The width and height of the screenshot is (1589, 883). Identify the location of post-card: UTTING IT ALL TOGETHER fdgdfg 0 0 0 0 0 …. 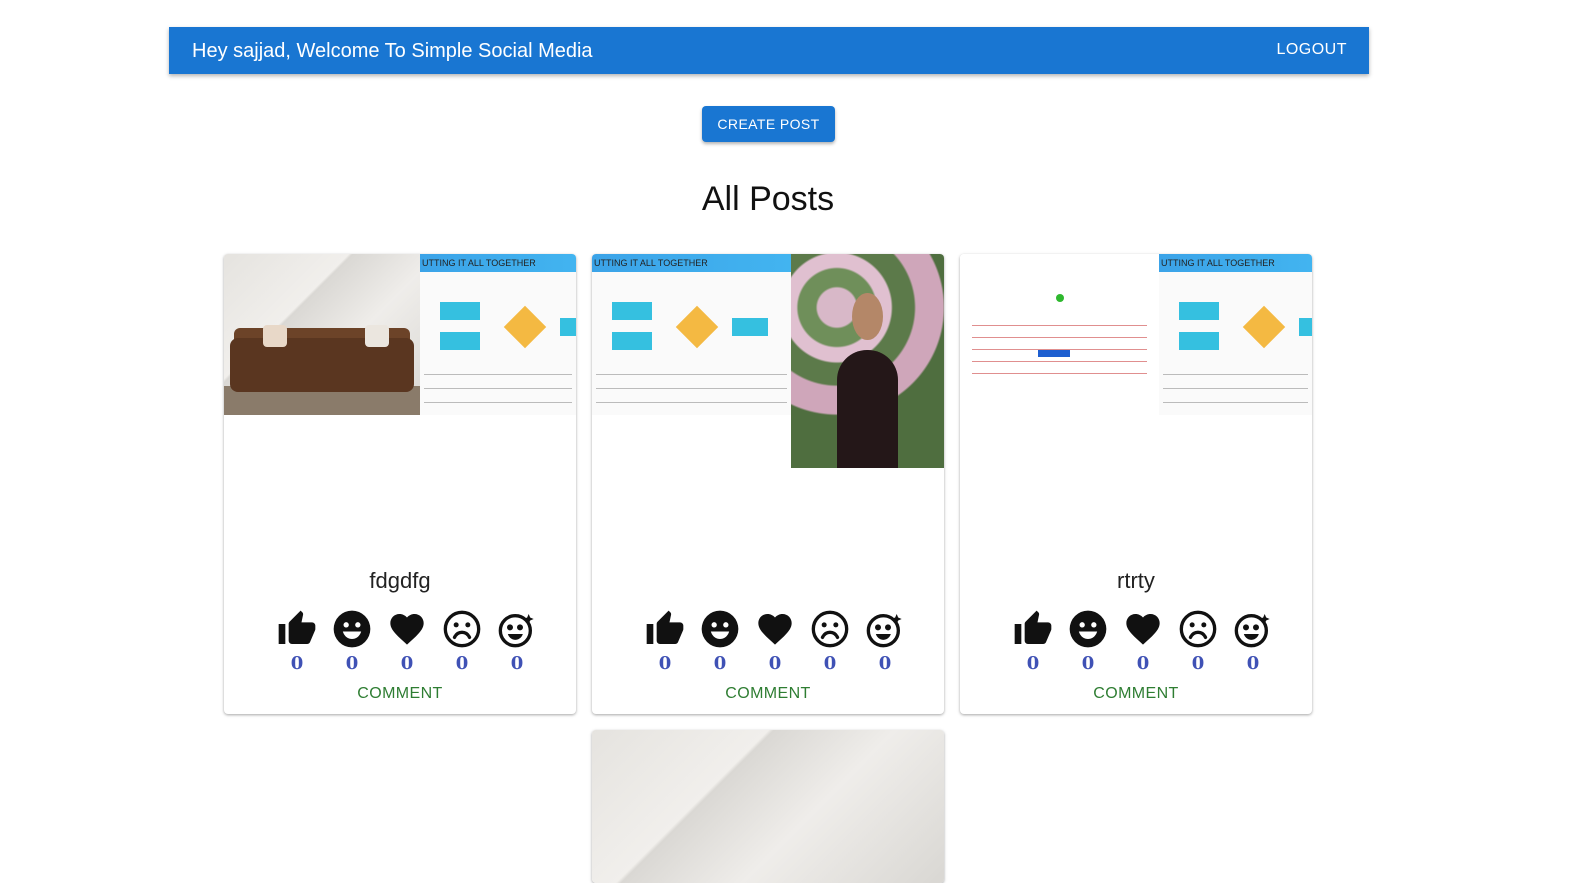
(400, 484).